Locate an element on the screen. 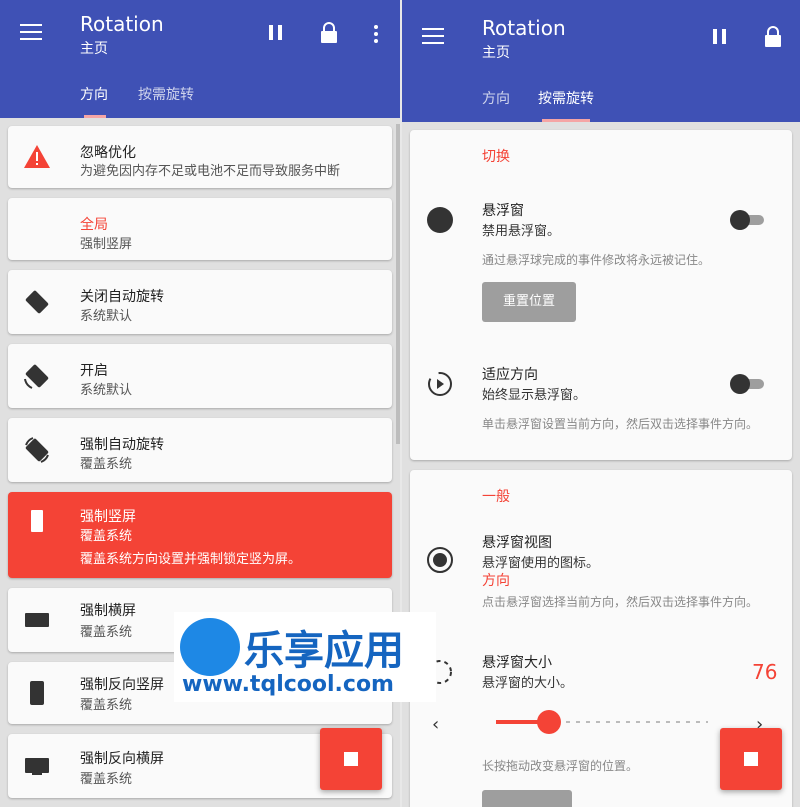 The image size is (800, 807). circle-icon is located at coordinates (440, 220).